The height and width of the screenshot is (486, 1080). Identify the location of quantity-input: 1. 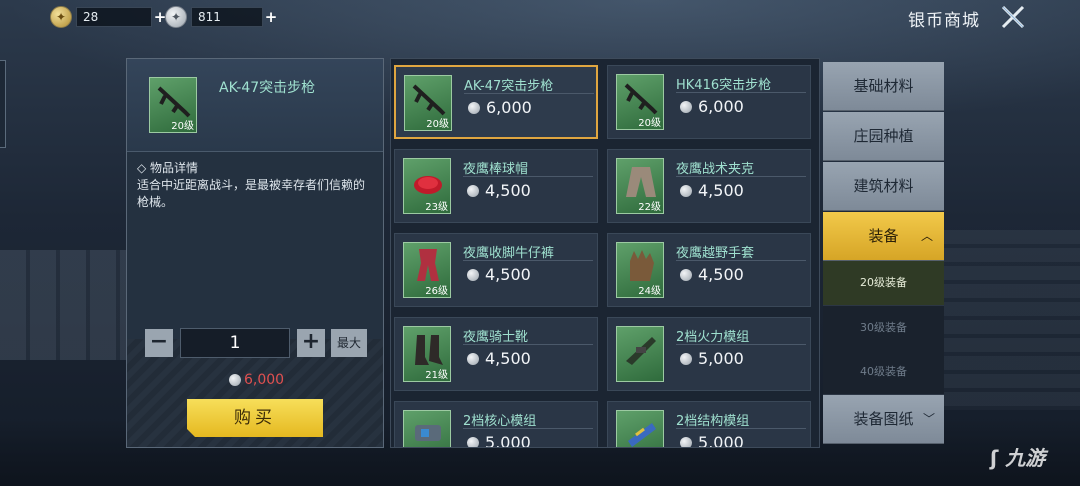
(235, 343).